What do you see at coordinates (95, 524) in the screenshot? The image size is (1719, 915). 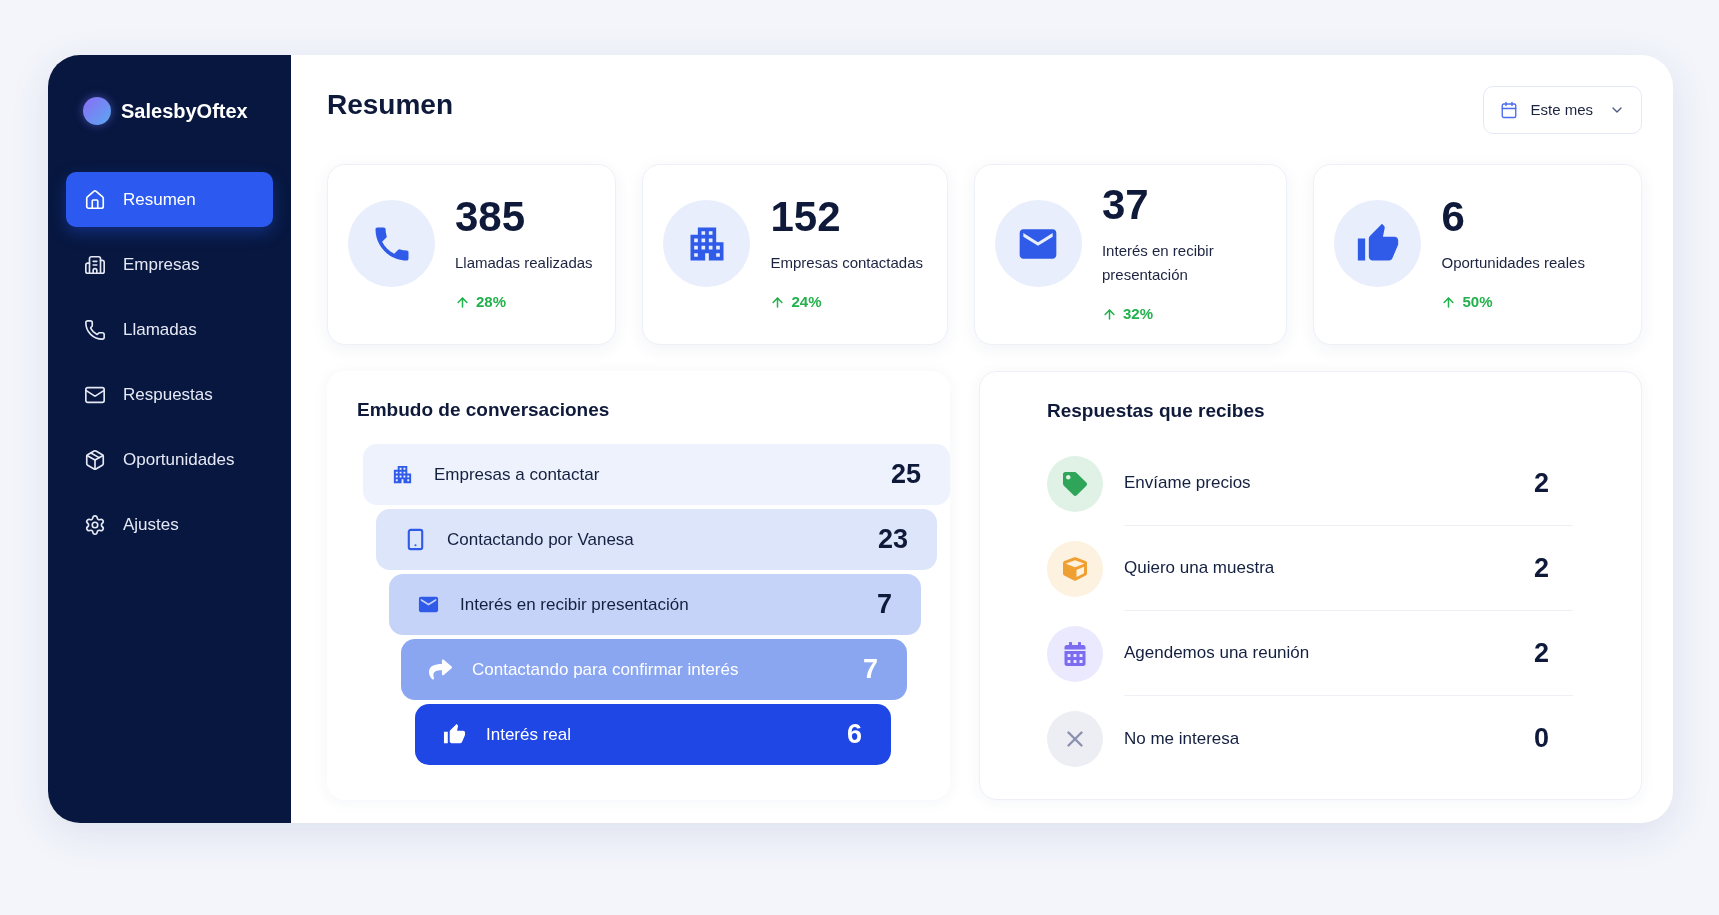 I see `settings-icon` at bounding box center [95, 524].